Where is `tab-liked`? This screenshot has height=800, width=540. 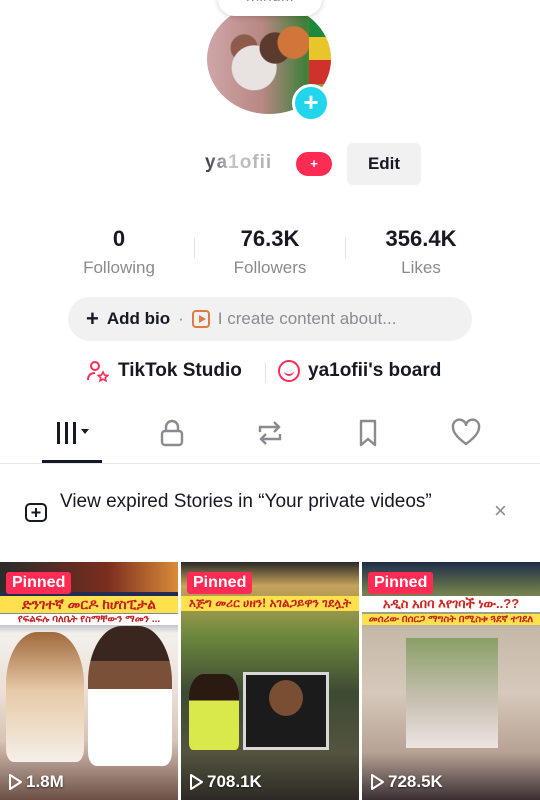 tab-liked is located at coordinates (466, 435).